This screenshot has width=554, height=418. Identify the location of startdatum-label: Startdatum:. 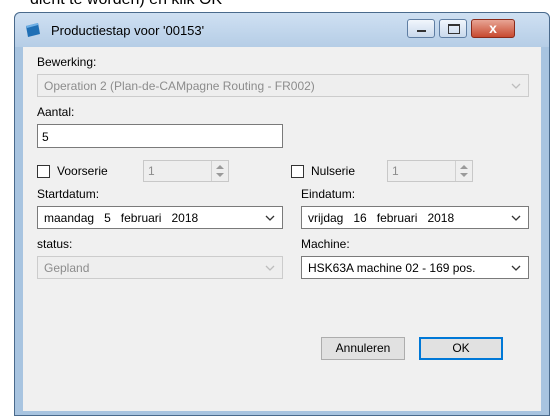
(68, 194).